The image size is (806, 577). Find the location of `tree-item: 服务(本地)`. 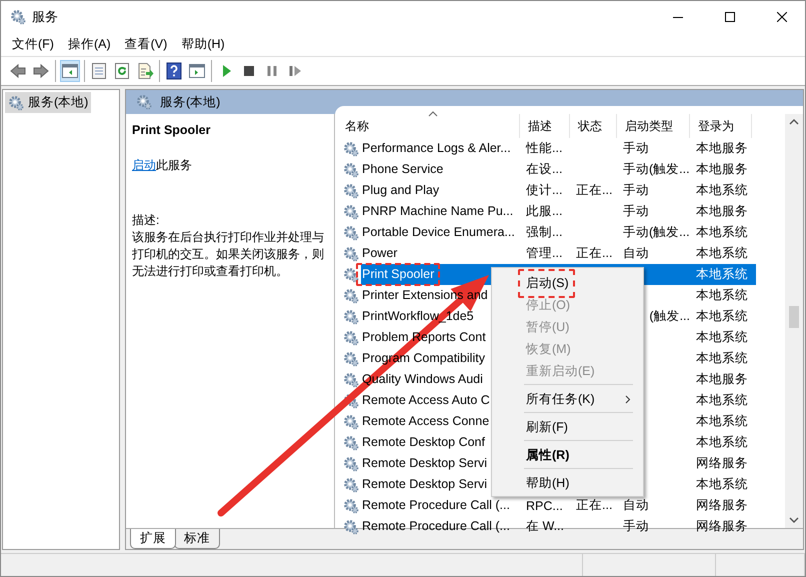

tree-item: 服务(本地) is located at coordinates (48, 102).